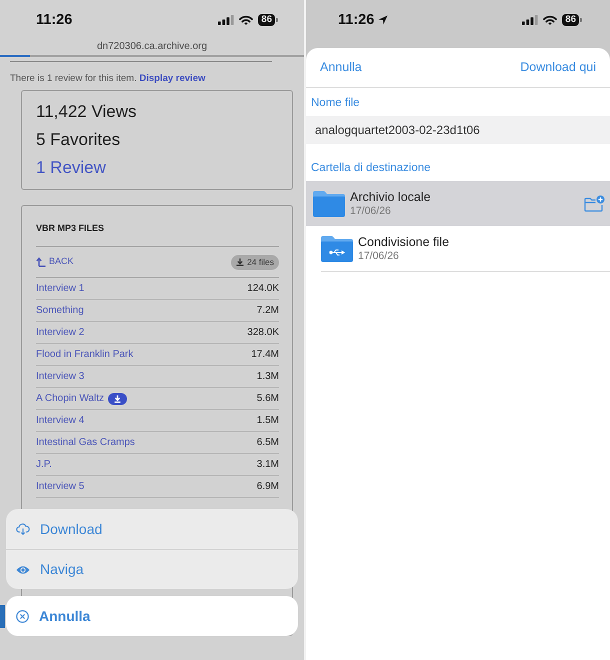 The width and height of the screenshot is (610, 660). Describe the element at coordinates (458, 248) in the screenshot. I see `folder-row: Condivisione file 17/06/26` at that location.